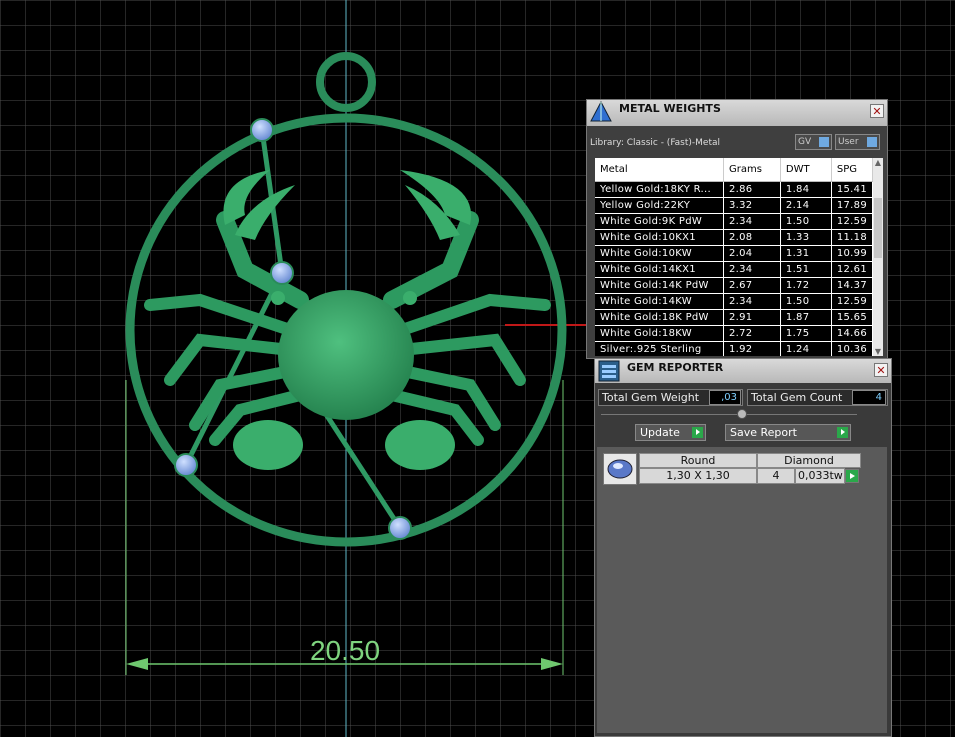  What do you see at coordinates (806, 253) in the screenshot?
I see `table-cell: 1.31` at bounding box center [806, 253].